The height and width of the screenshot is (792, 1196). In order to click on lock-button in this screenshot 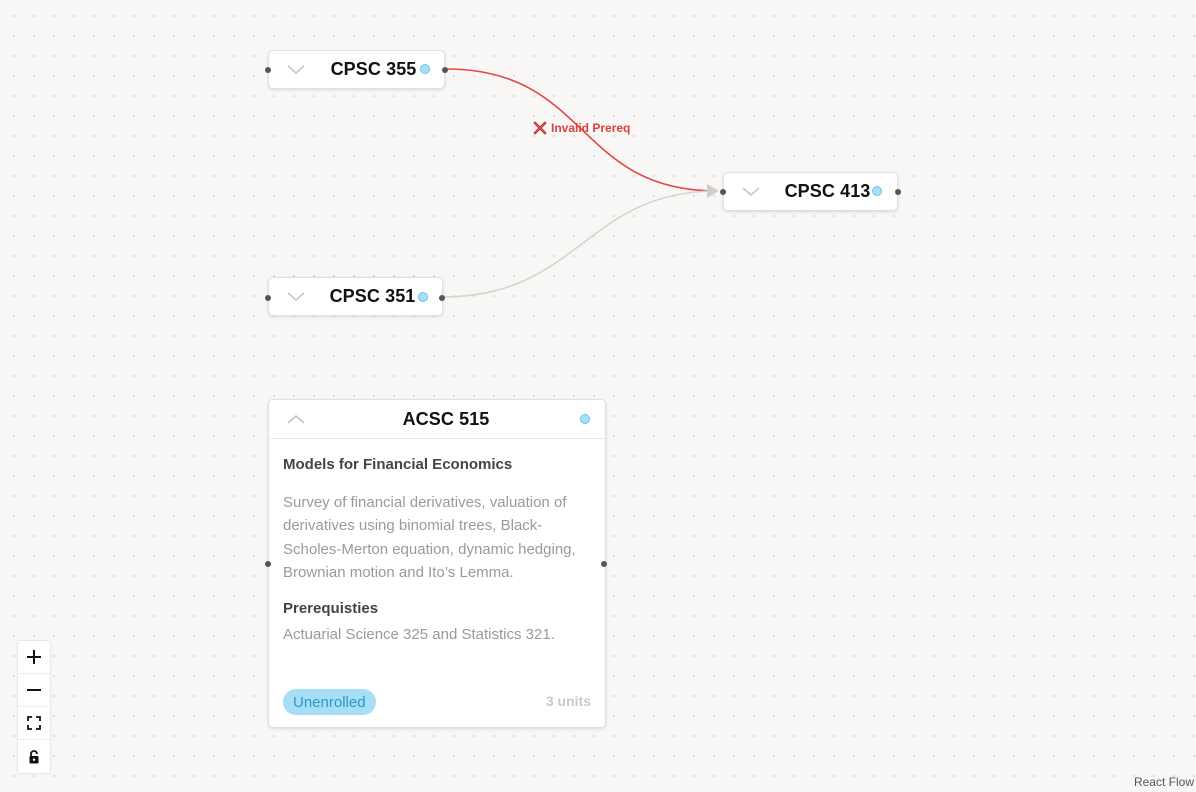, I will do `click(34, 756)`.